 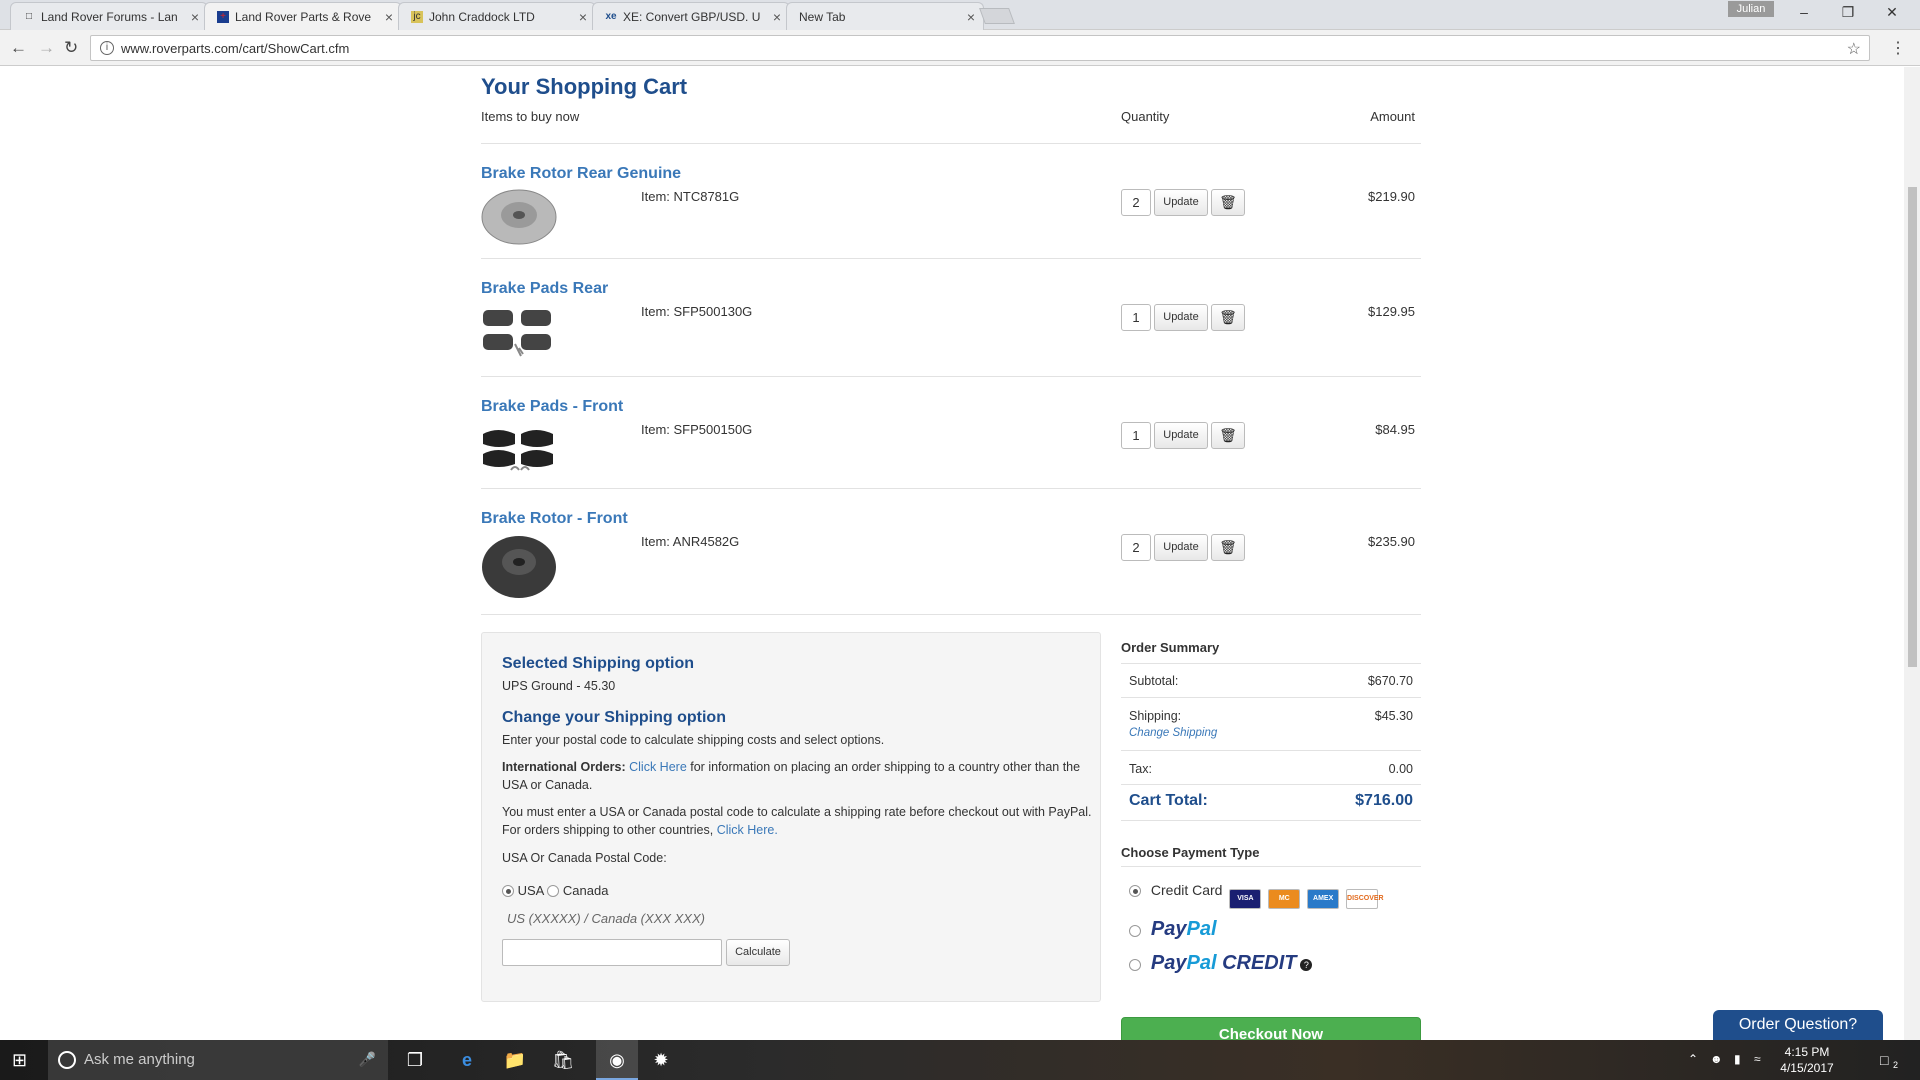 What do you see at coordinates (997, 16) in the screenshot?
I see `new-tab-button` at bounding box center [997, 16].